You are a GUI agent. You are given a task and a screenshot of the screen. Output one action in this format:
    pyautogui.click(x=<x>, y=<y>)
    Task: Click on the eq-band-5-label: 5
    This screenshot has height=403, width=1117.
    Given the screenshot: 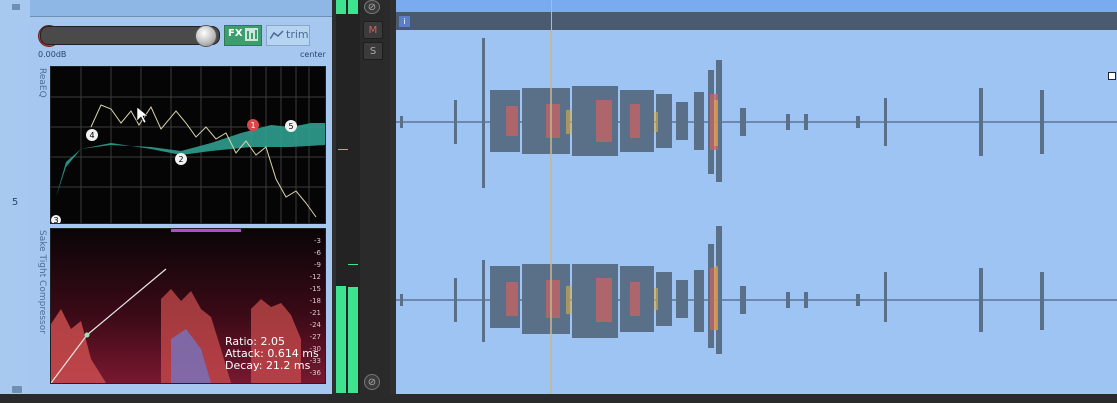 What is the action you would take?
    pyautogui.click(x=290, y=126)
    